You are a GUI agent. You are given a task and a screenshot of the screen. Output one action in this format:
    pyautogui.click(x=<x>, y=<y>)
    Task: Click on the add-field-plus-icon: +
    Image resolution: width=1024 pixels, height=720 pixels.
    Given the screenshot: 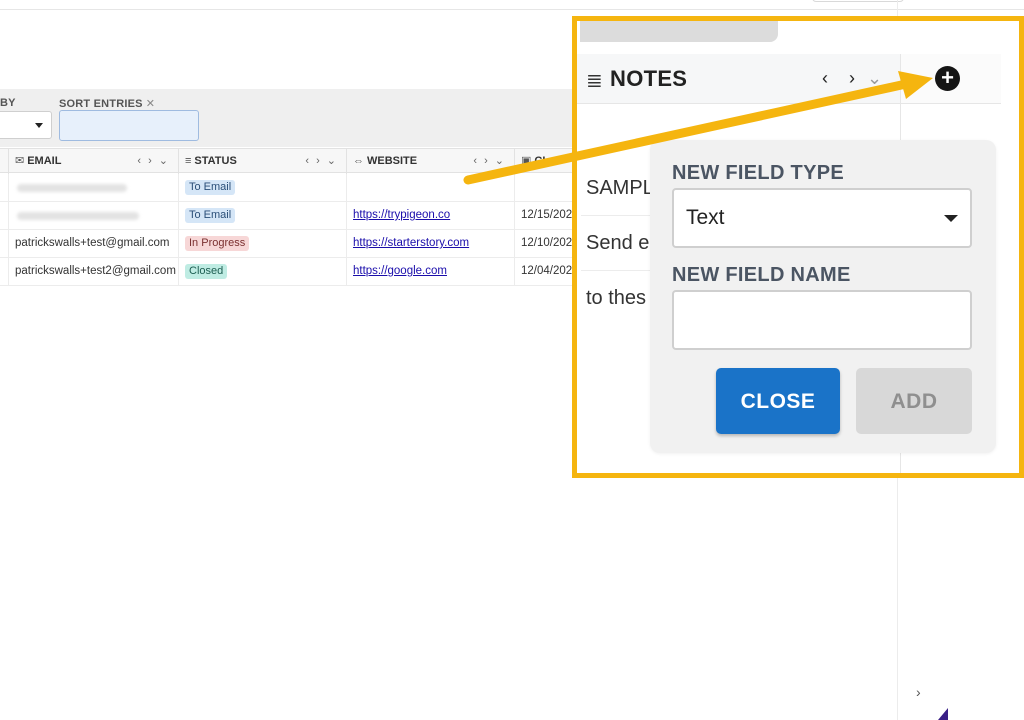 What is the action you would take?
    pyautogui.click(x=947, y=78)
    